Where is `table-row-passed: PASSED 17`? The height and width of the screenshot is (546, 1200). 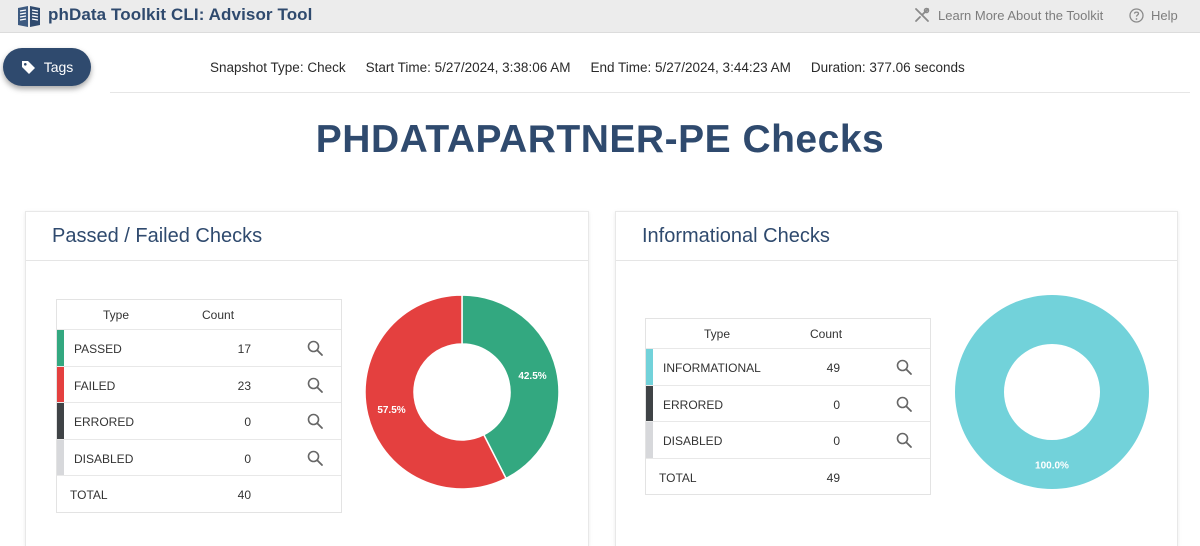 table-row-passed: PASSED 17 is located at coordinates (199, 347).